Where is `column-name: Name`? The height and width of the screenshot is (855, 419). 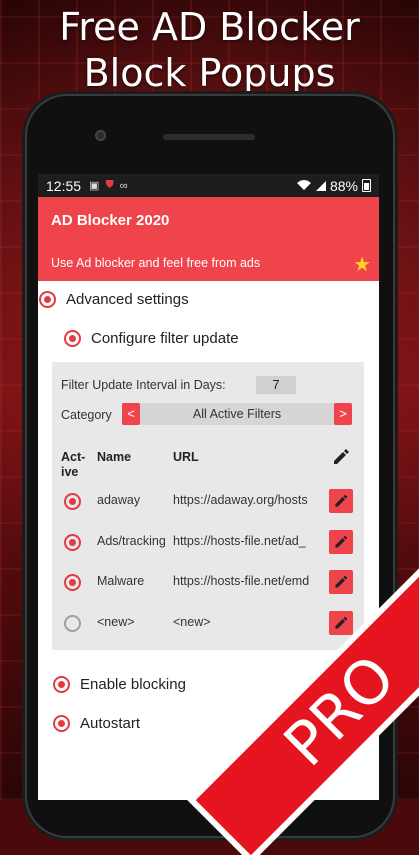
column-name: Name is located at coordinates (114, 457).